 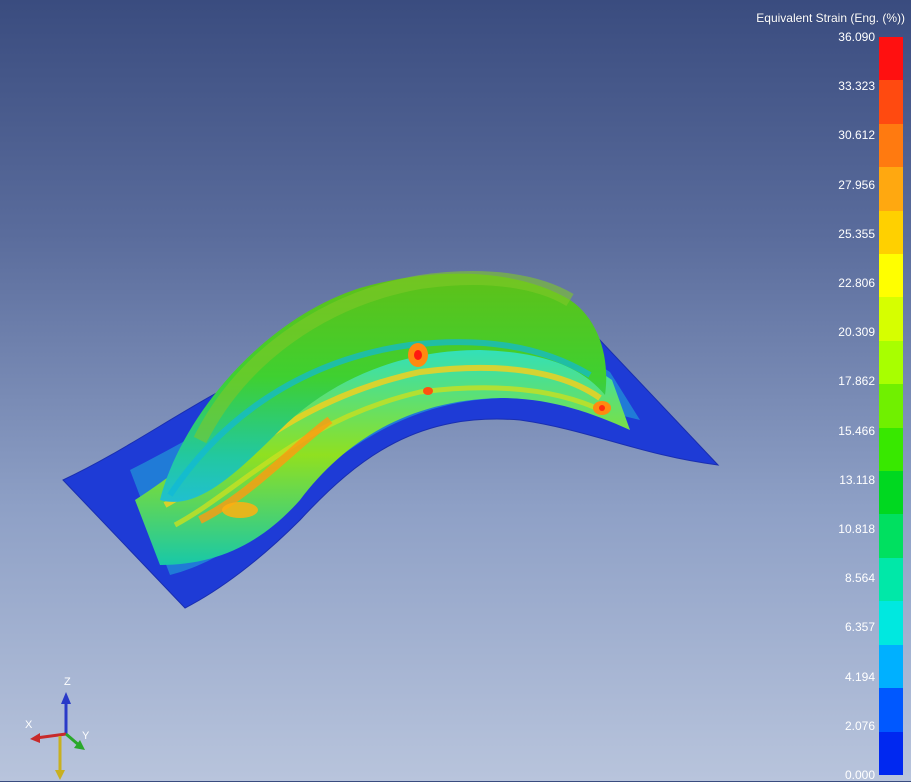 I want to click on legend-tick-label: 22.806, so click(x=856, y=283).